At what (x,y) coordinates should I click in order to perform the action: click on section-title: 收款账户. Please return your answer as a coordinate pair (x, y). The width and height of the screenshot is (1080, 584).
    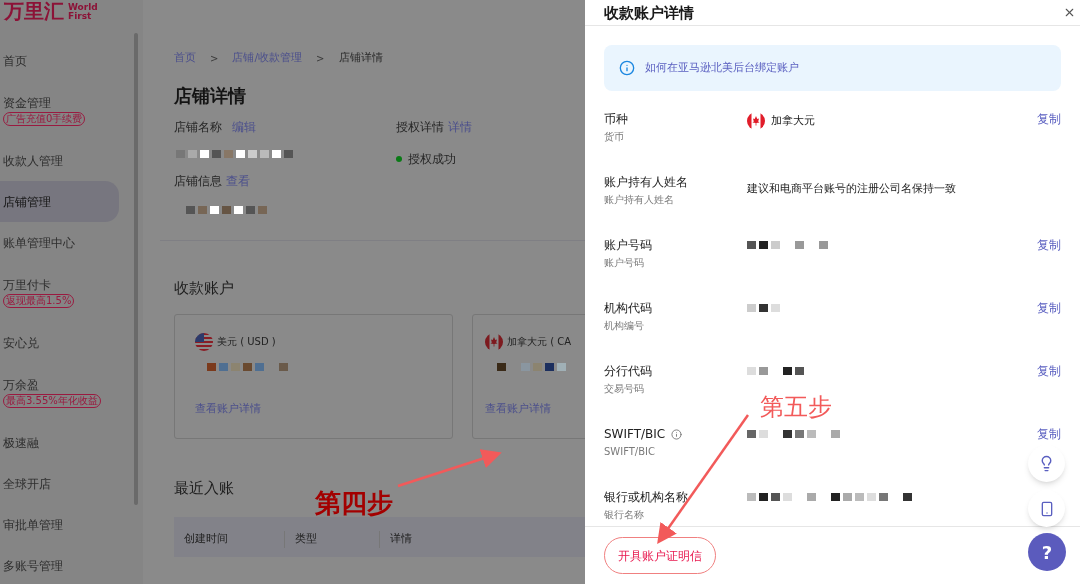
    Looking at the image, I should click on (204, 288).